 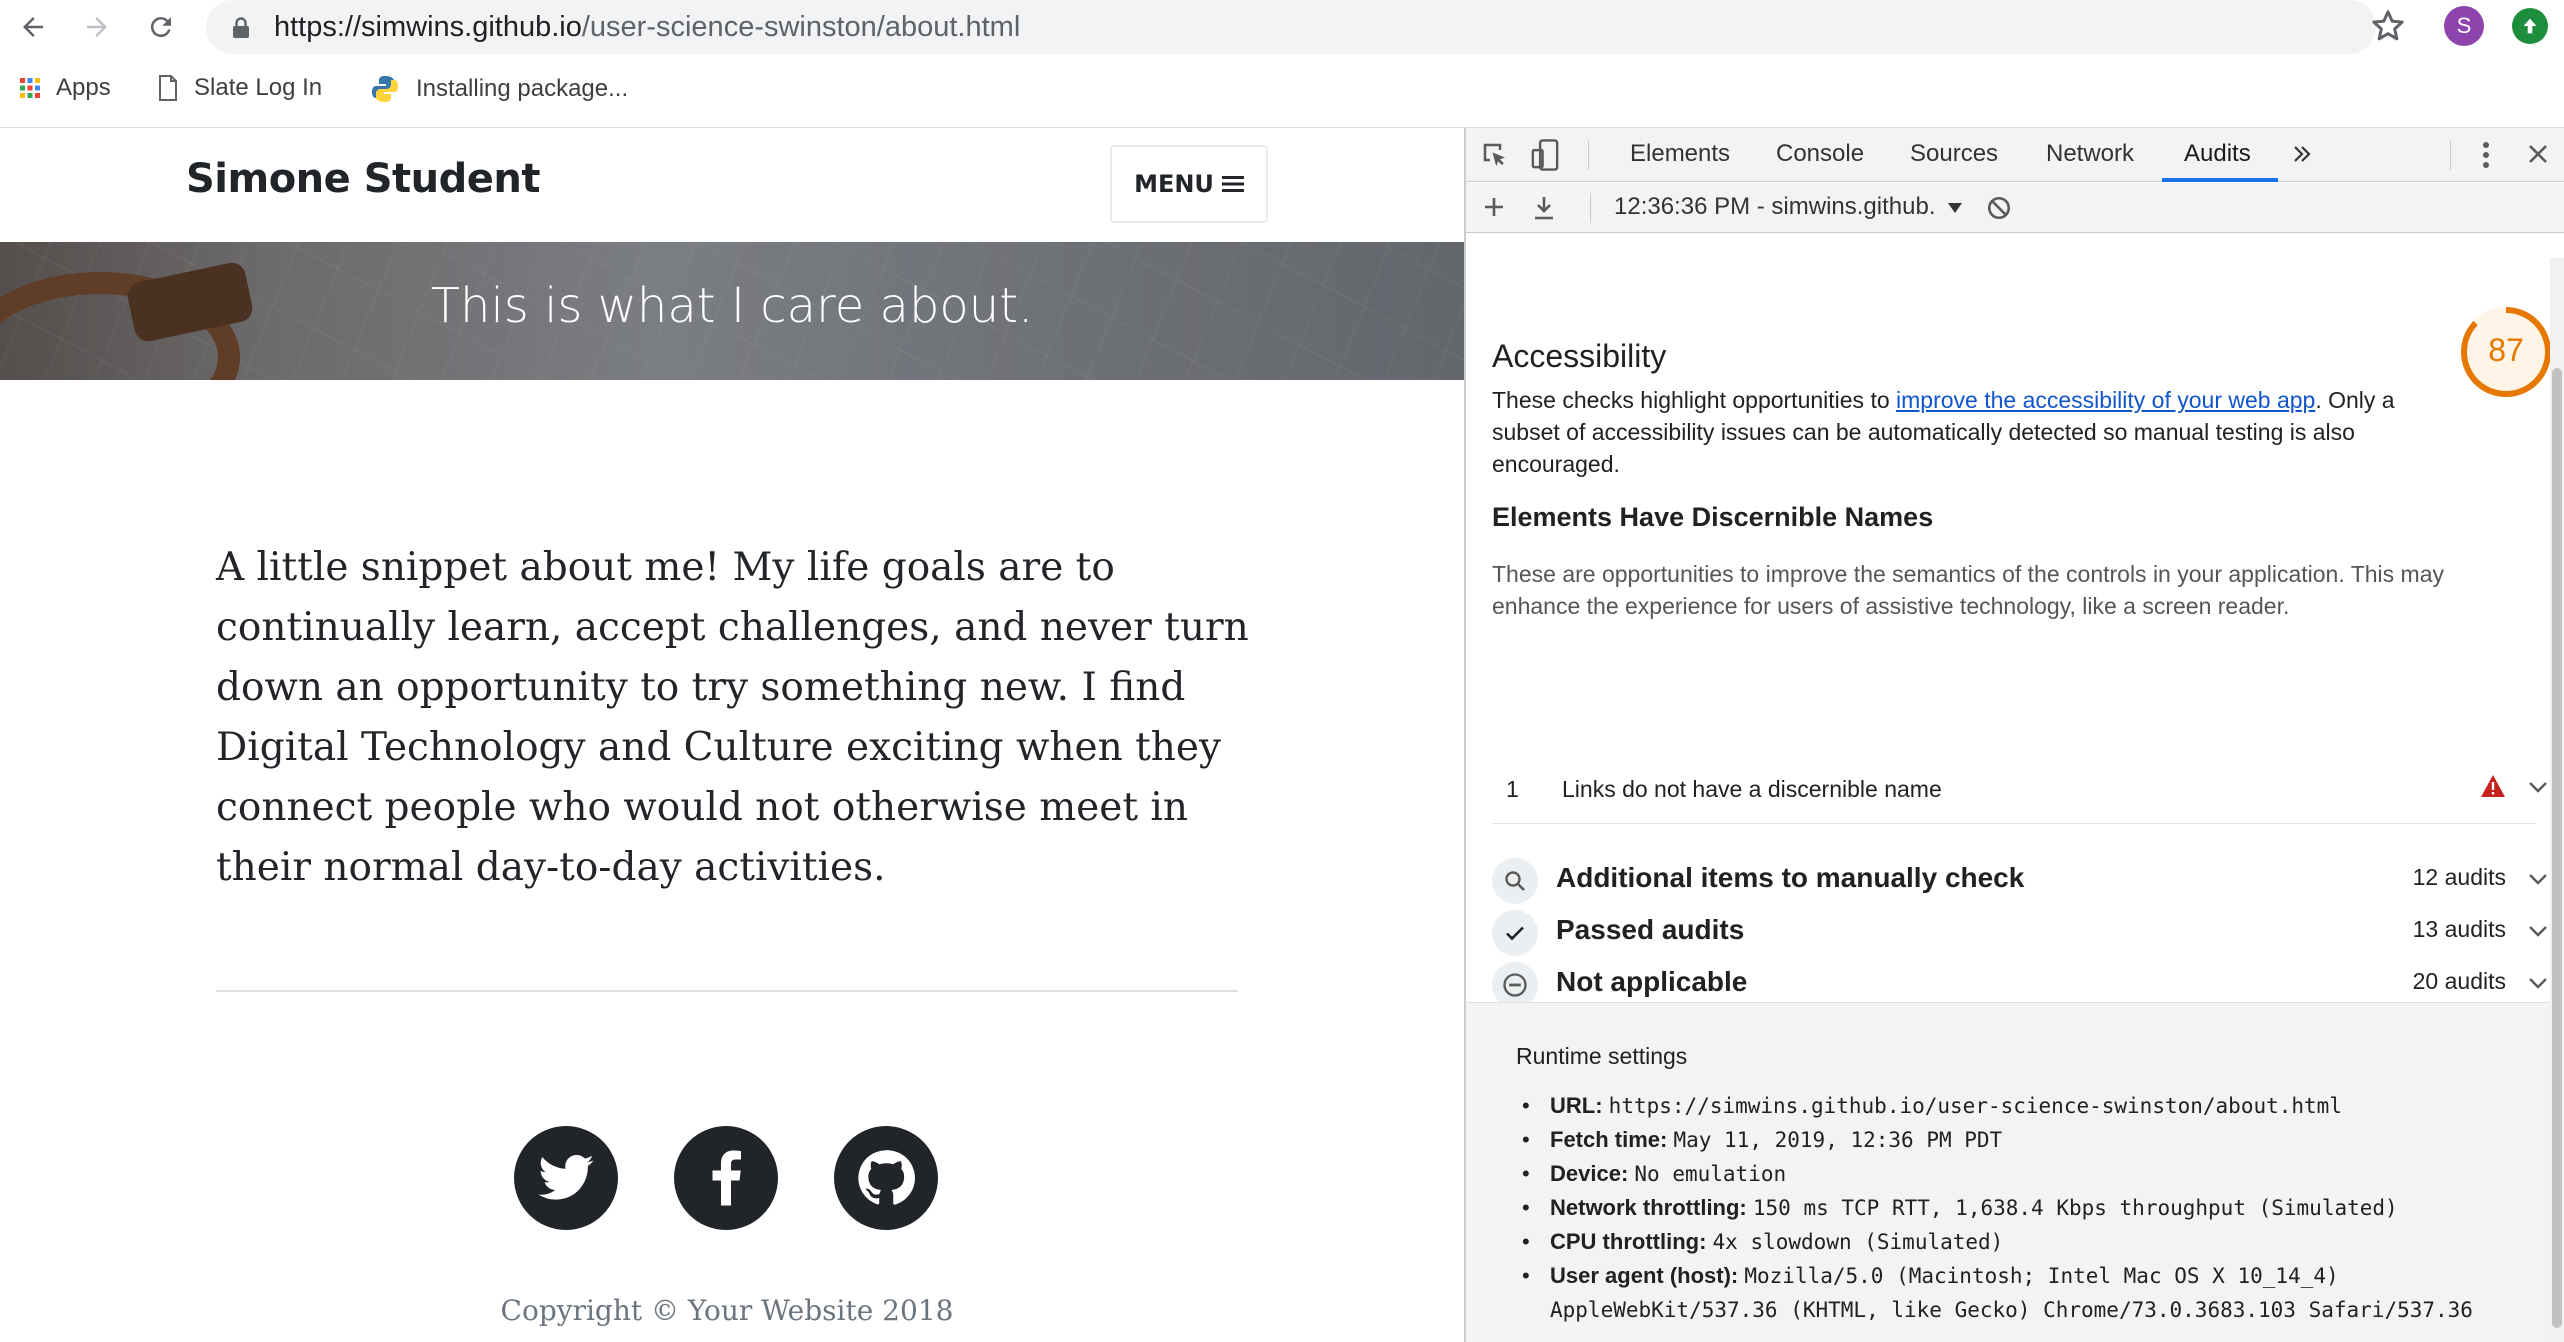 I want to click on star-icon, so click(x=2388, y=25).